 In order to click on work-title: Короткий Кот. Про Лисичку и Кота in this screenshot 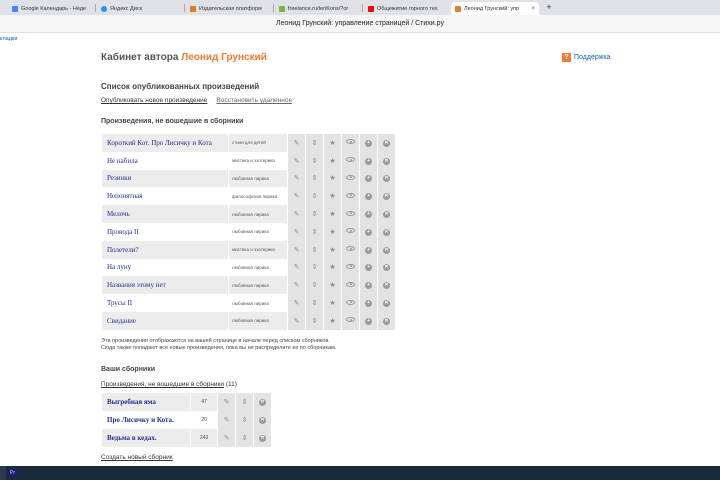, I will do `click(165, 143)`.